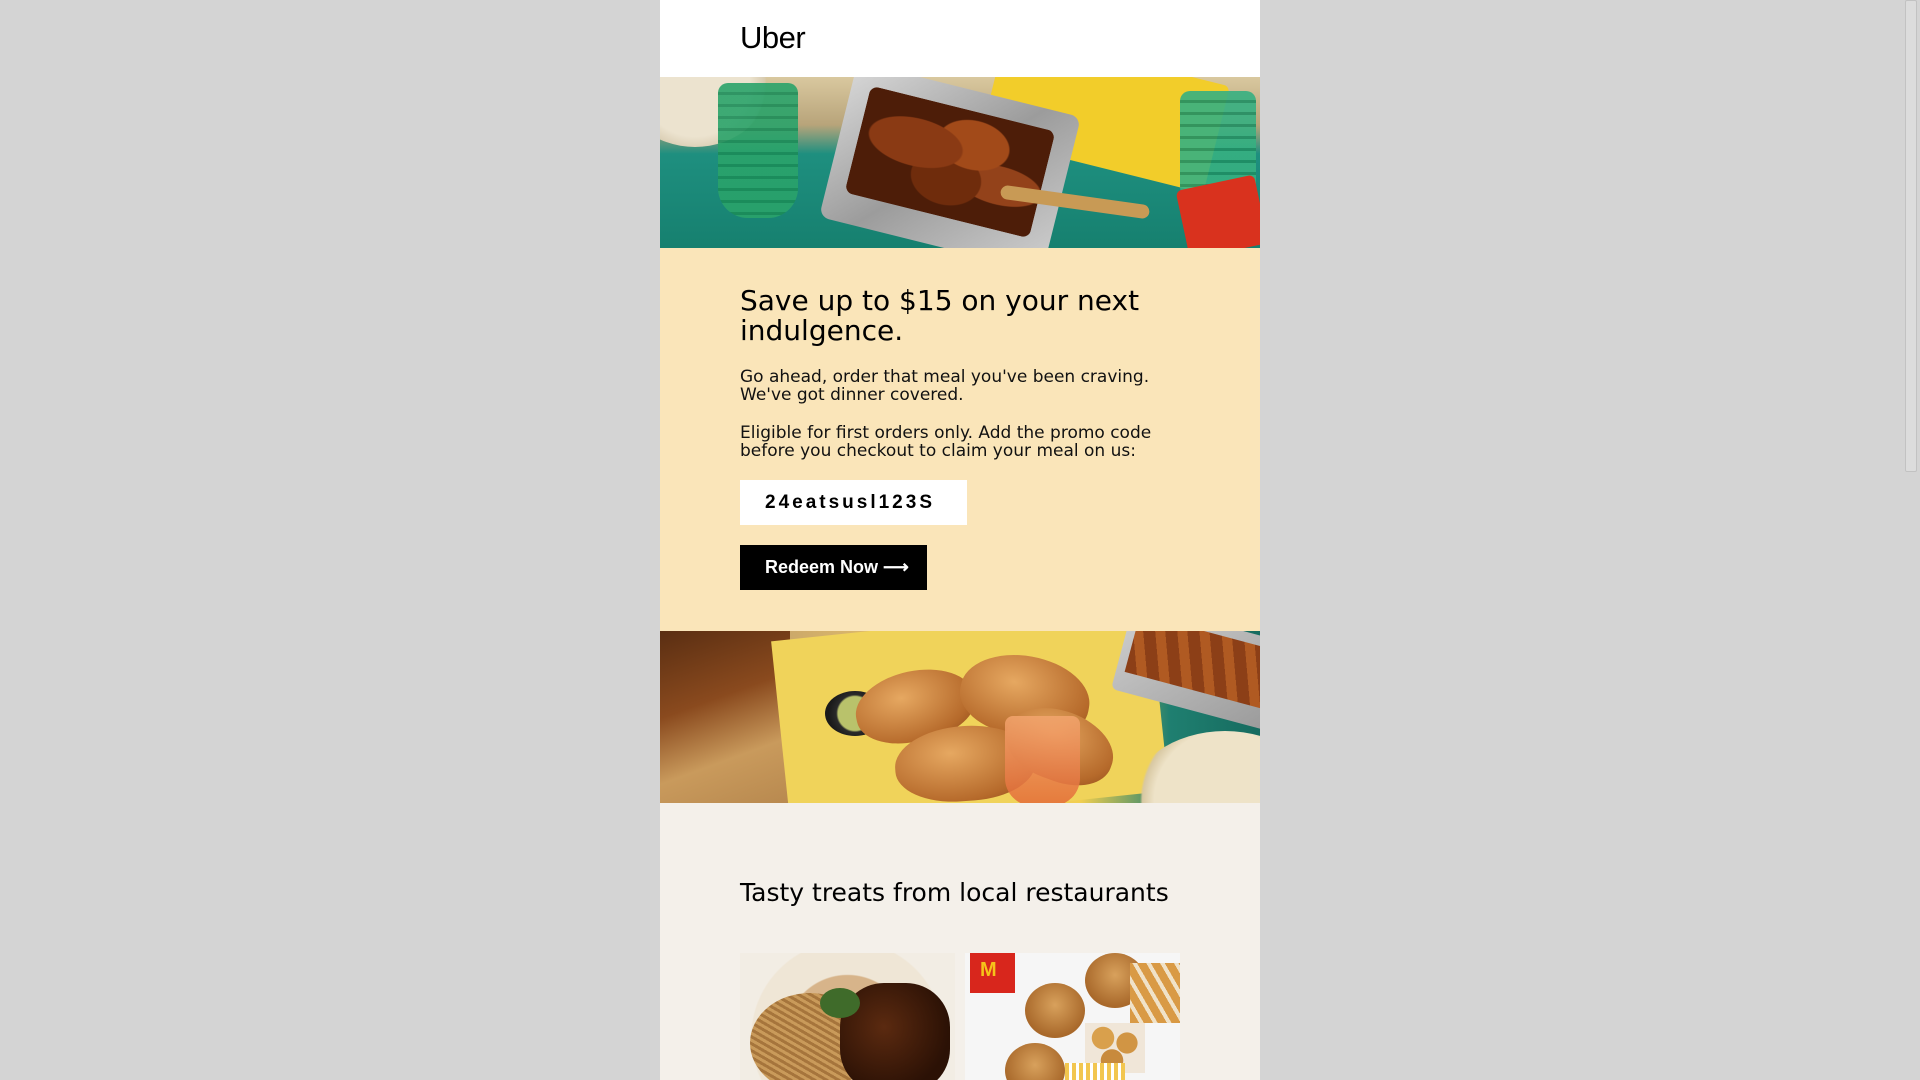  What do you see at coordinates (853, 502) in the screenshot?
I see `promo-code-box: 24eatsusl123S` at bounding box center [853, 502].